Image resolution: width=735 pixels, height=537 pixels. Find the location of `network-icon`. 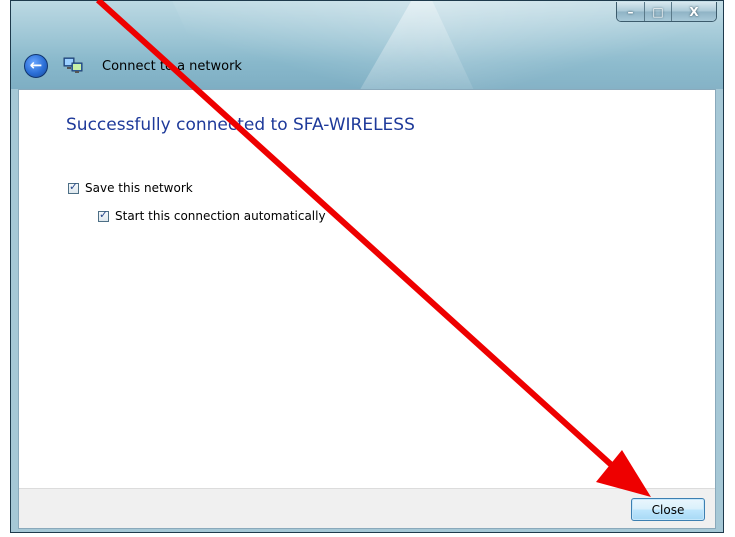

network-icon is located at coordinates (73, 65).